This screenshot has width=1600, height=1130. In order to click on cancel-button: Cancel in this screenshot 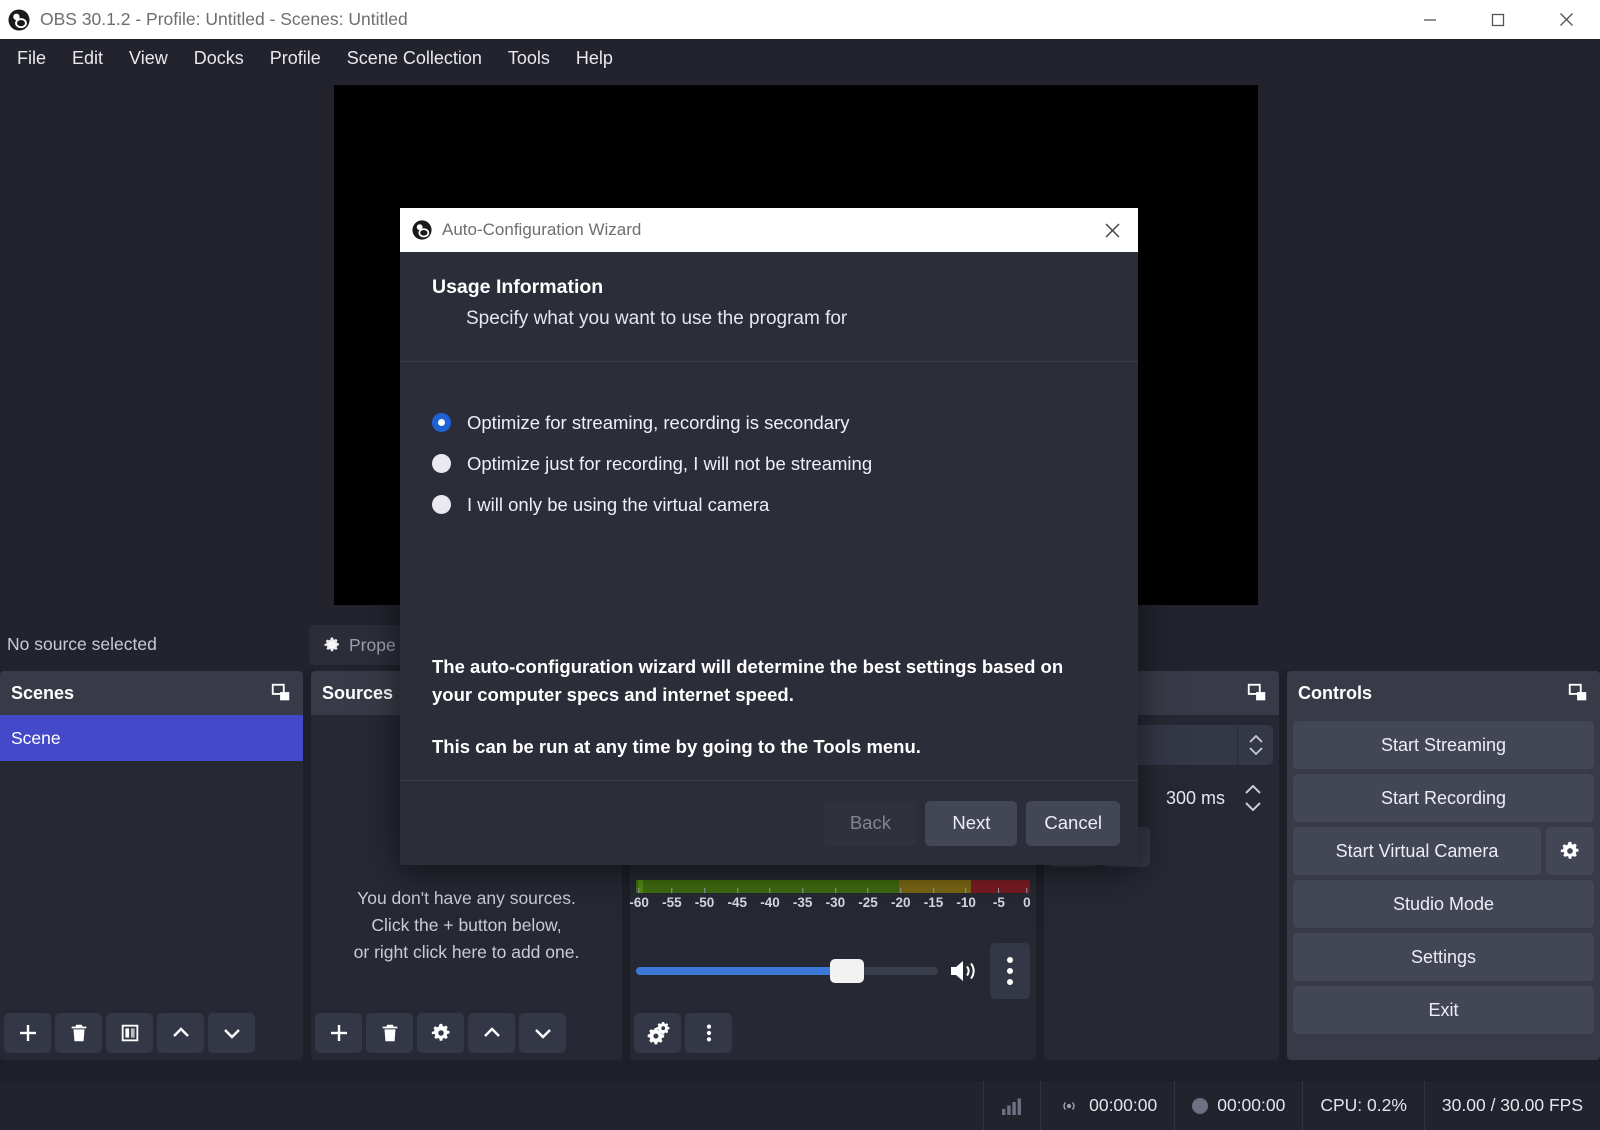, I will do `click(1073, 823)`.